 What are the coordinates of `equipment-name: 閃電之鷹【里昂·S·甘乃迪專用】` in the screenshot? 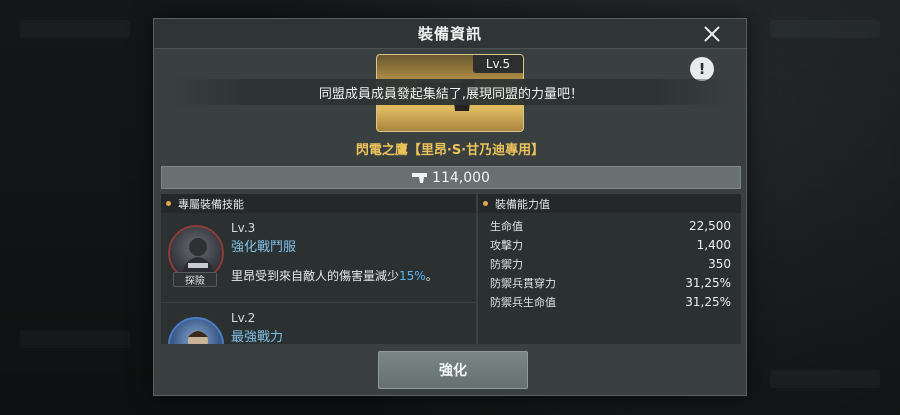 It's located at (450, 150).